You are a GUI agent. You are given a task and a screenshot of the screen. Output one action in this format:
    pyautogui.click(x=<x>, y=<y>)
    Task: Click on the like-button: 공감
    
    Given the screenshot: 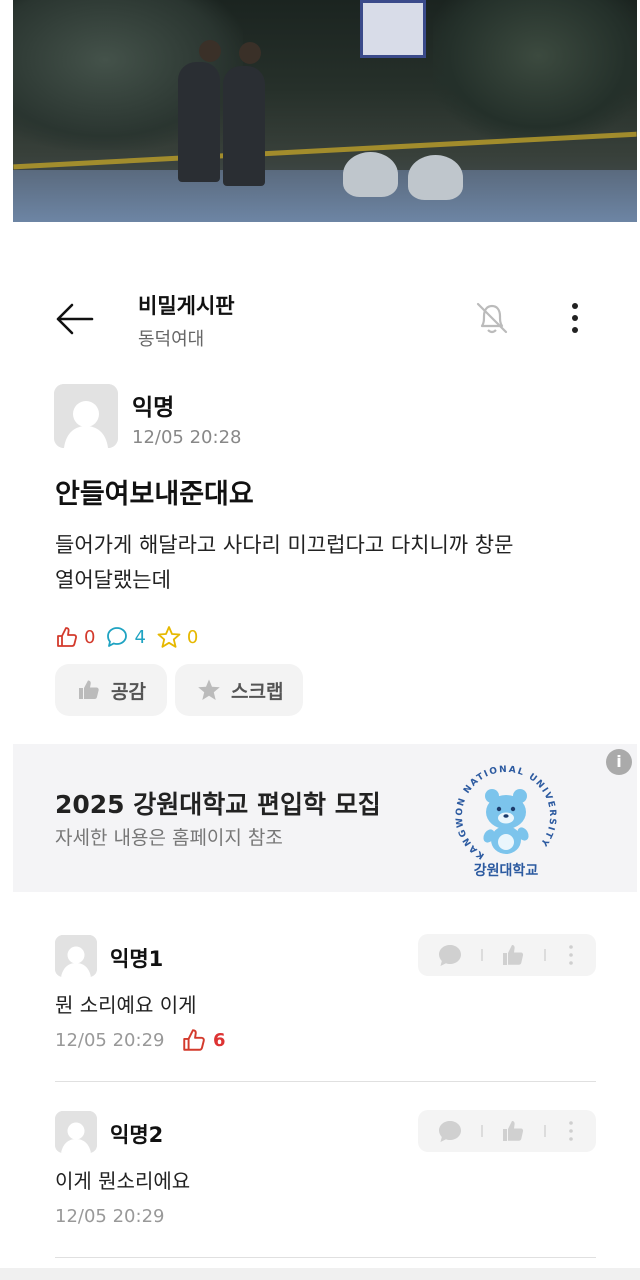 What is the action you would take?
    pyautogui.click(x=111, y=690)
    